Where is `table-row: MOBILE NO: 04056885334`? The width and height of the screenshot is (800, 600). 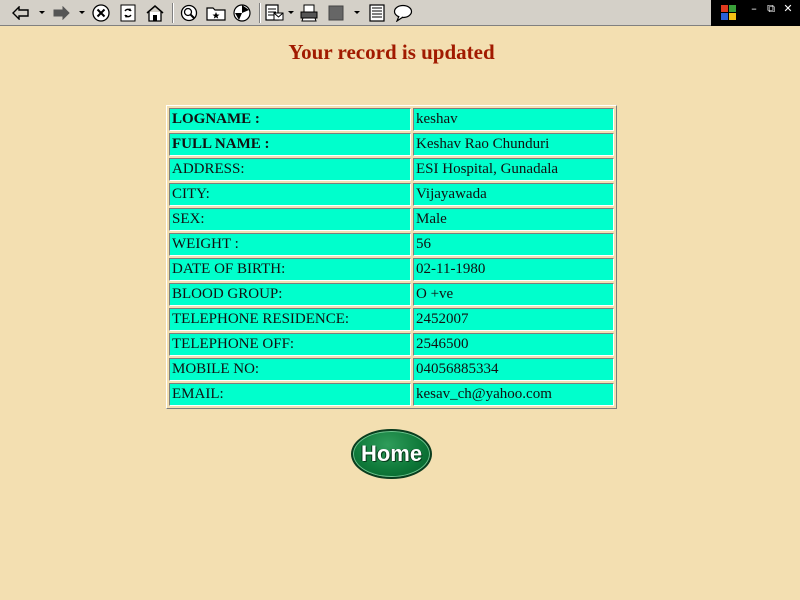 table-row: MOBILE NO: 04056885334 is located at coordinates (391, 369).